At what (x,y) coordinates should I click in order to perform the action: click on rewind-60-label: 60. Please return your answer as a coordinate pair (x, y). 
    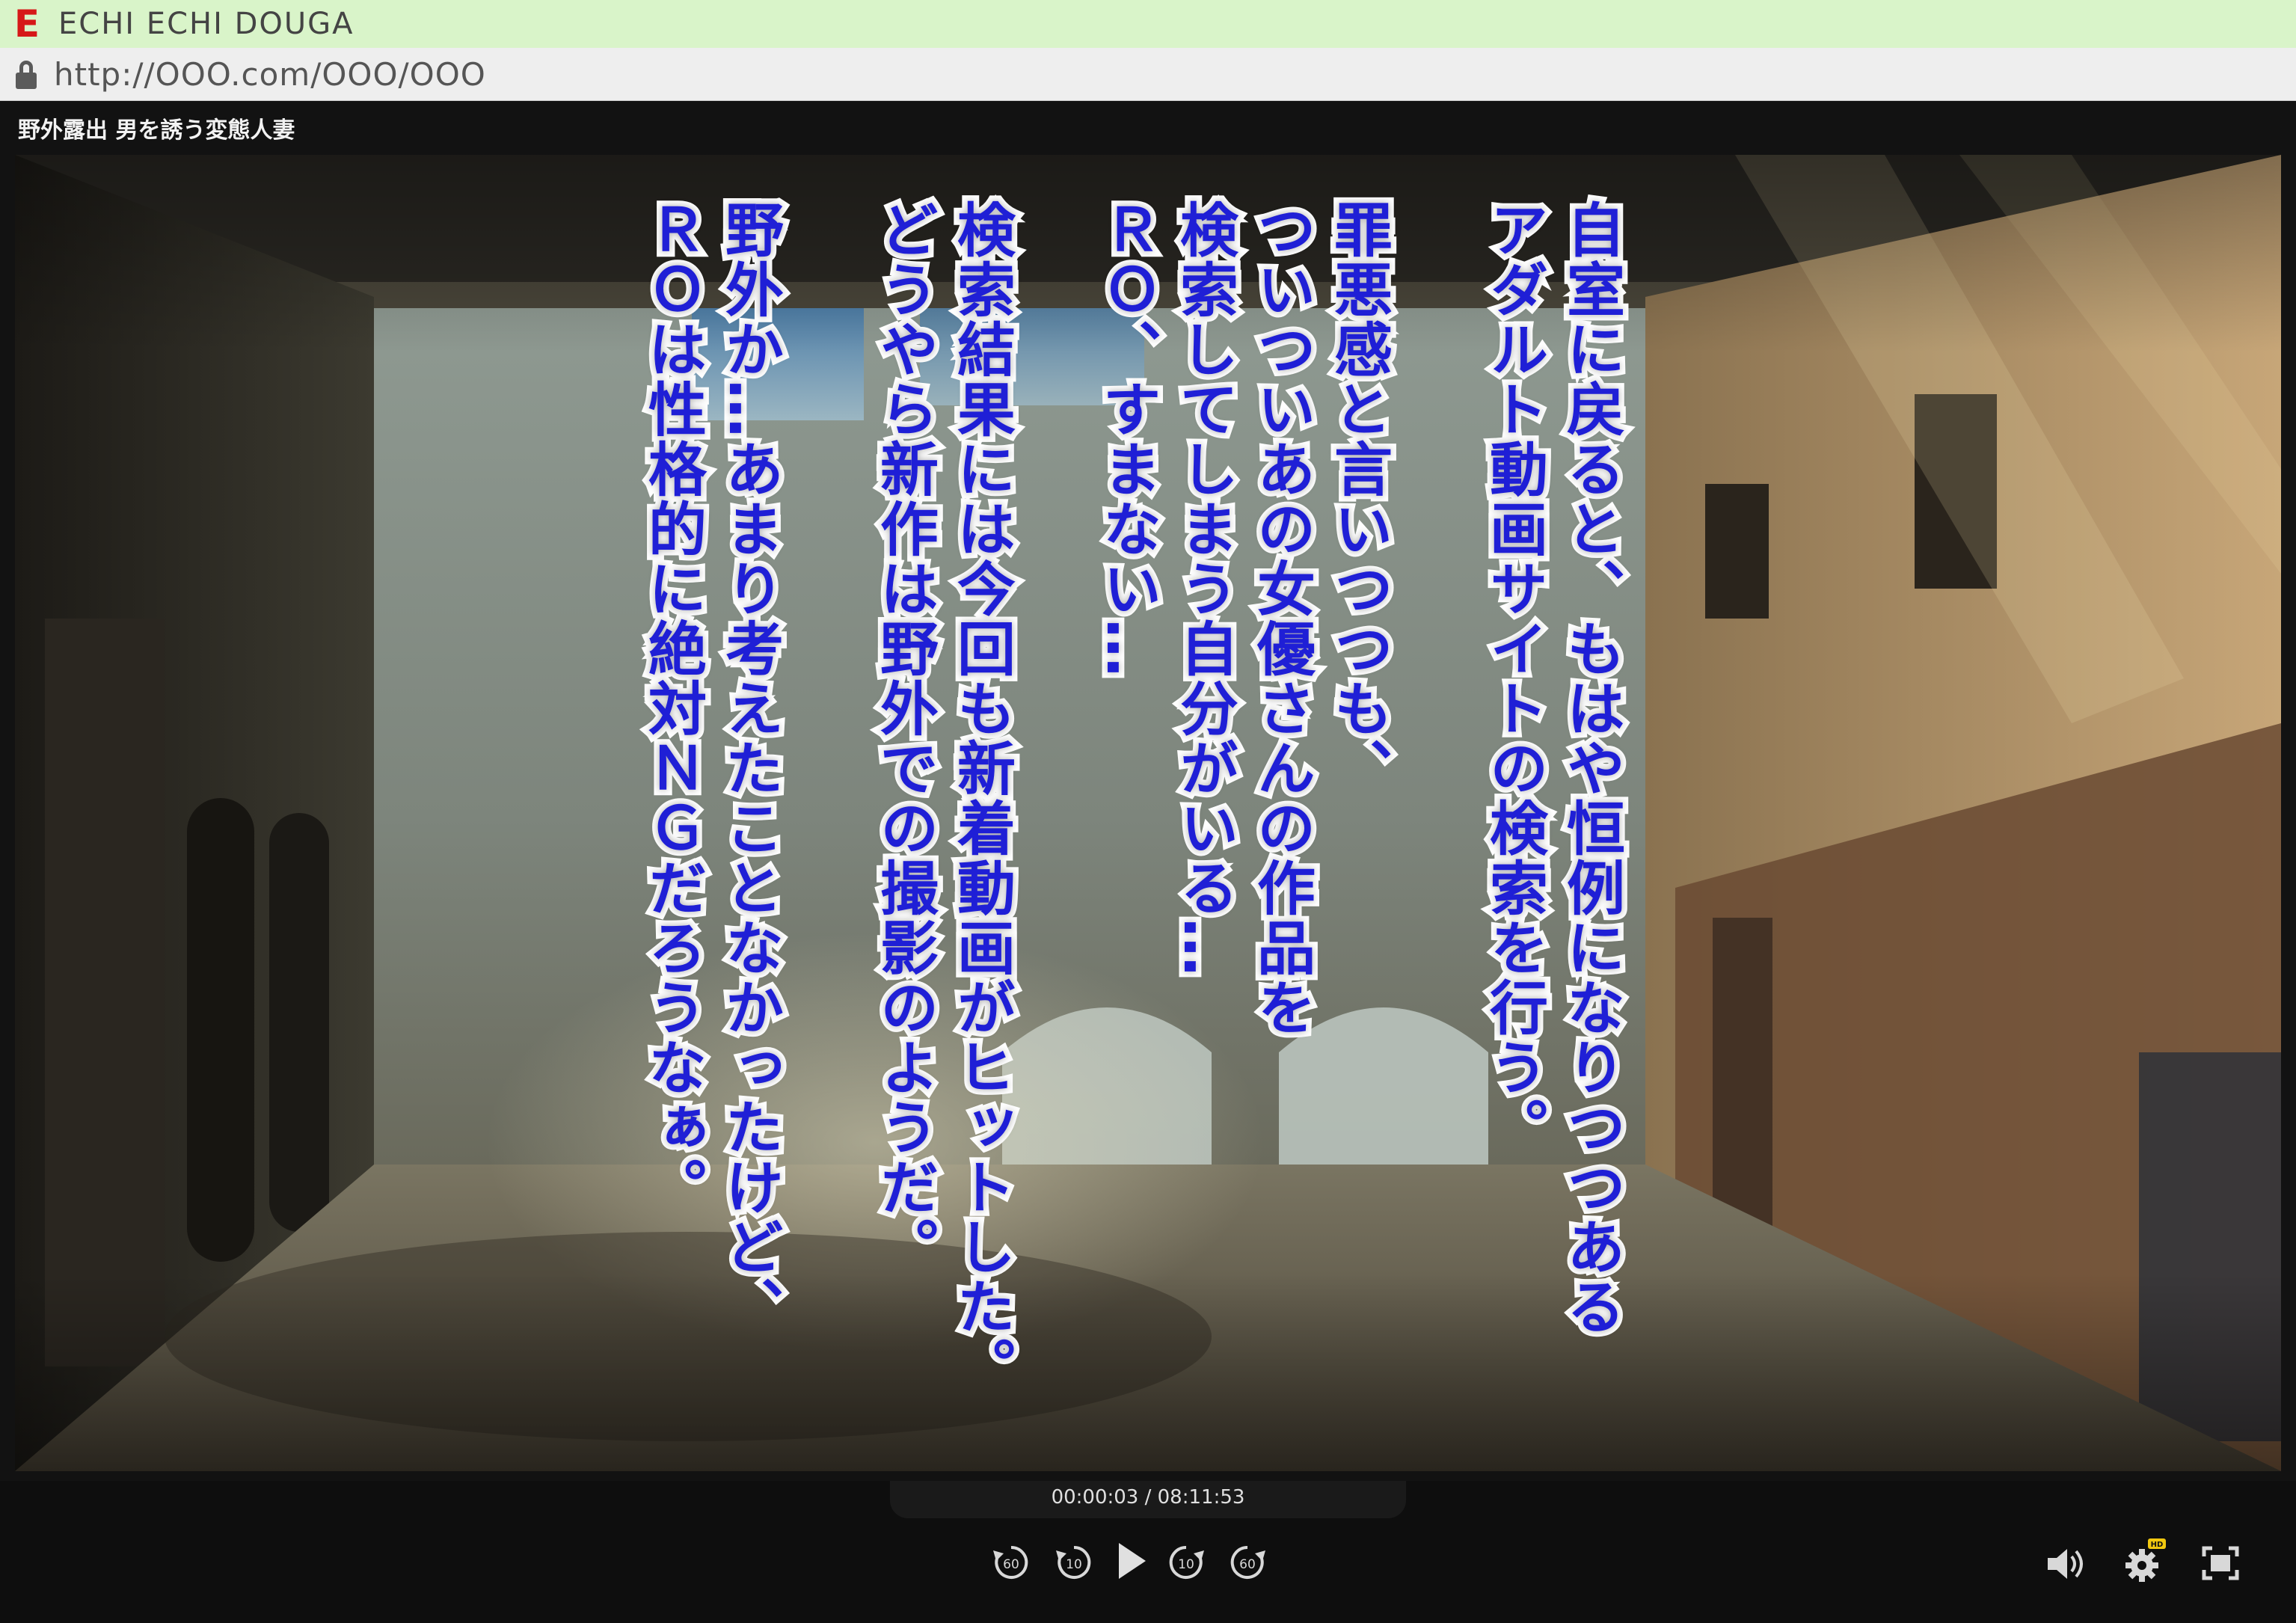
    Looking at the image, I should click on (1011, 1564).